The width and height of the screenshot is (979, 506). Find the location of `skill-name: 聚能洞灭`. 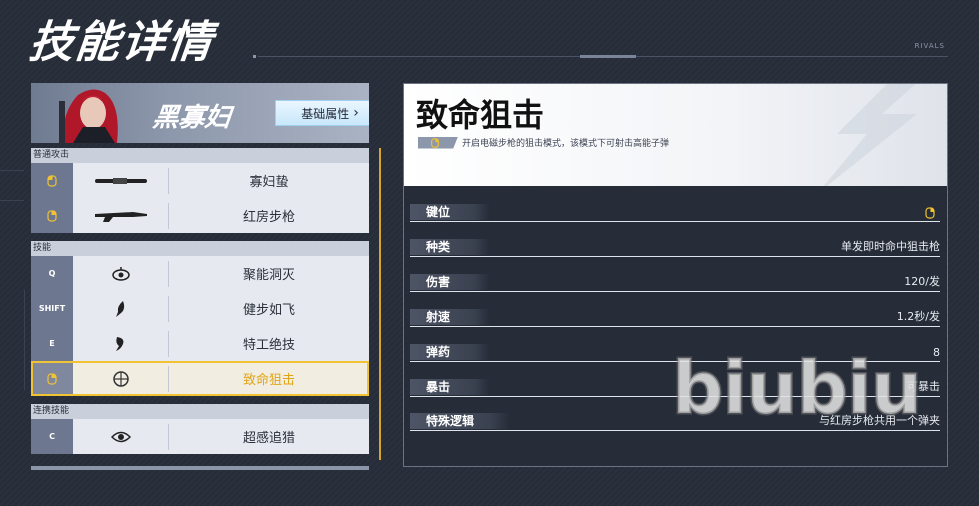

skill-name: 聚能洞灭 is located at coordinates (268, 275).